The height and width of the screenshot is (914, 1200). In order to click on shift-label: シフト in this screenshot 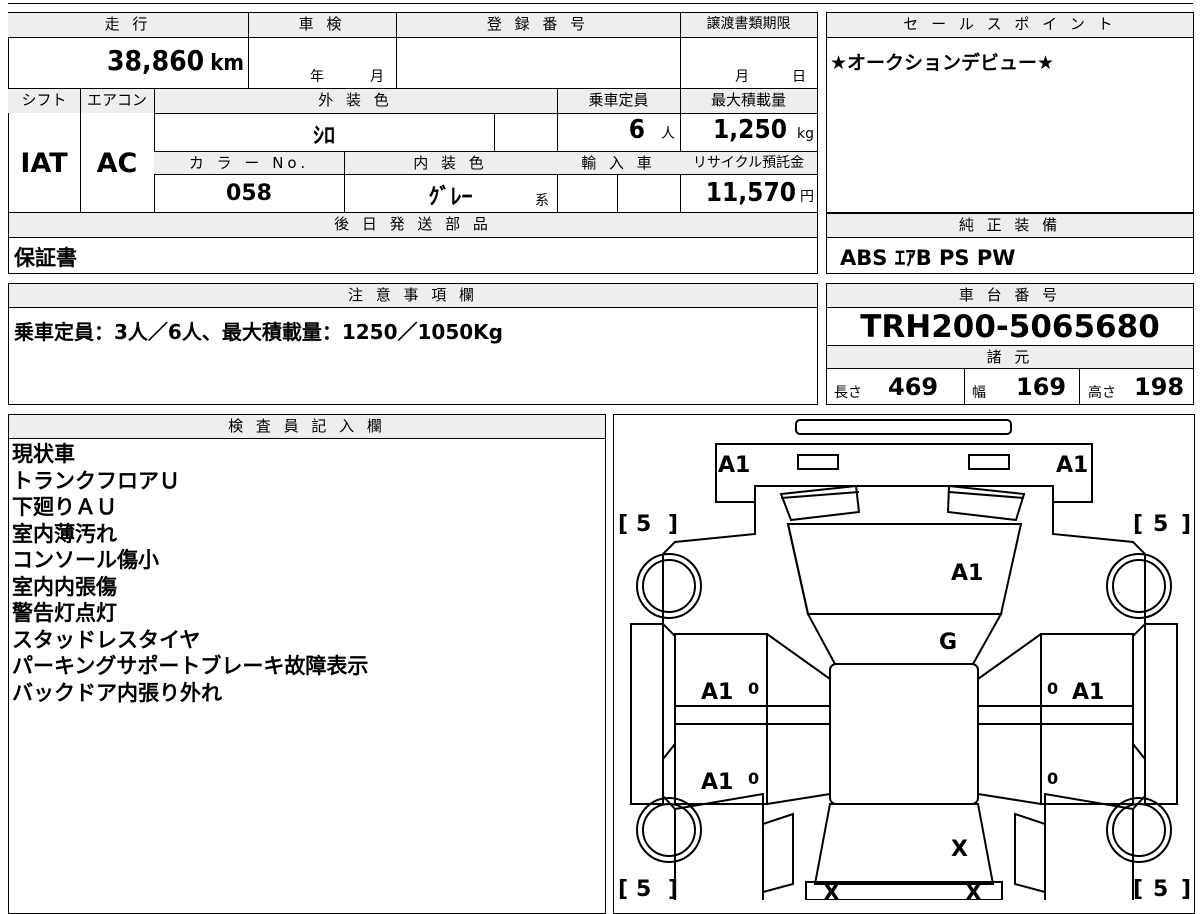, I will do `click(44, 101)`.